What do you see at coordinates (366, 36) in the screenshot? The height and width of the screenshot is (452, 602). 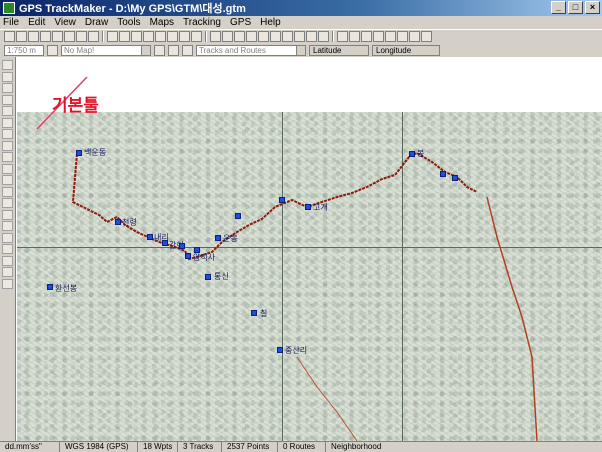 I see `text-icon` at bounding box center [366, 36].